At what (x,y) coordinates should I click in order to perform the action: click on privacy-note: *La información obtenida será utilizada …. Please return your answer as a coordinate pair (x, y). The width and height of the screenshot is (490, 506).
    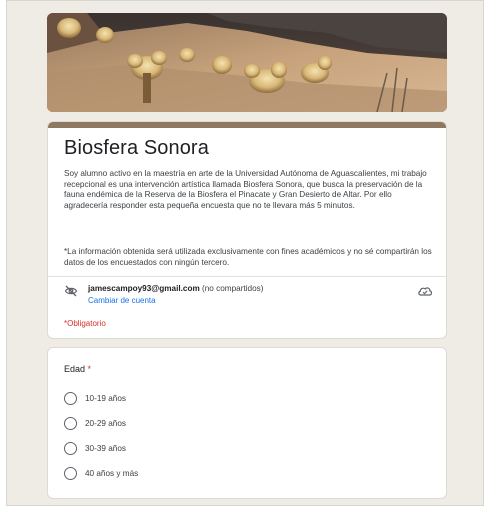
    Looking at the image, I should click on (248, 257).